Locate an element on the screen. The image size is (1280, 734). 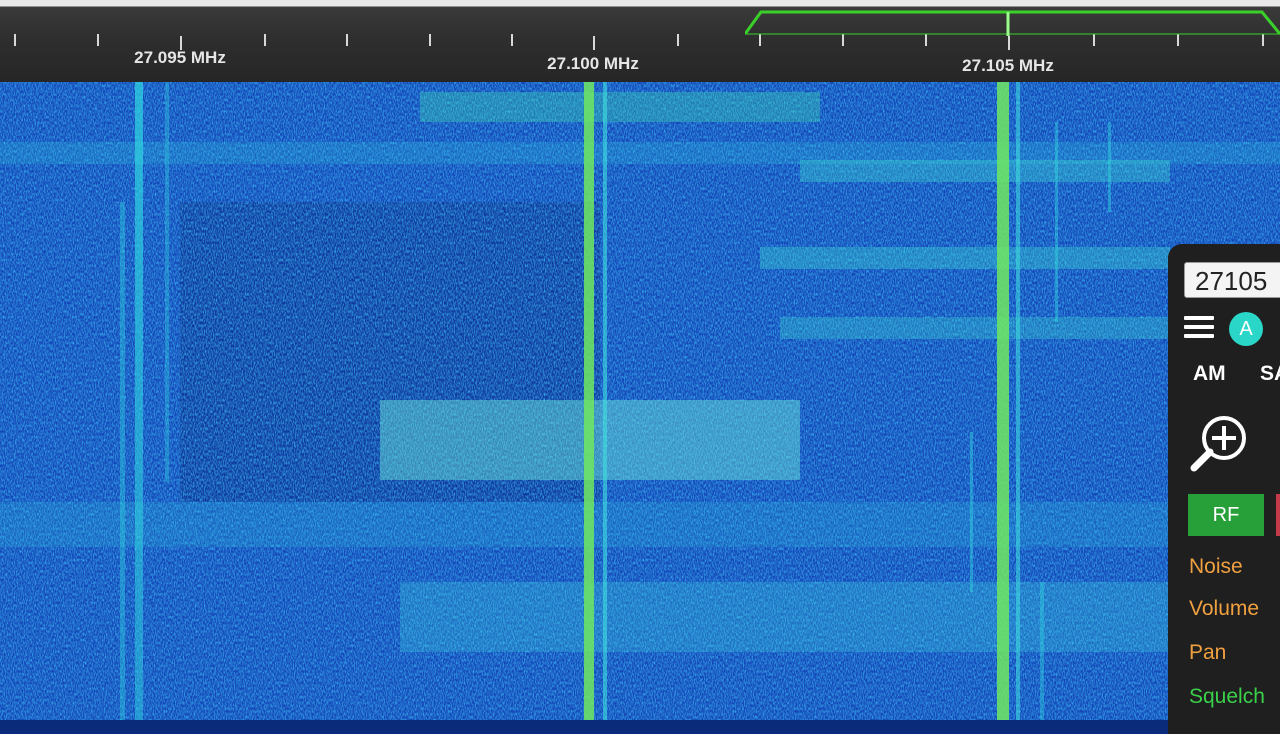
menu-icon is located at coordinates (1199, 328).